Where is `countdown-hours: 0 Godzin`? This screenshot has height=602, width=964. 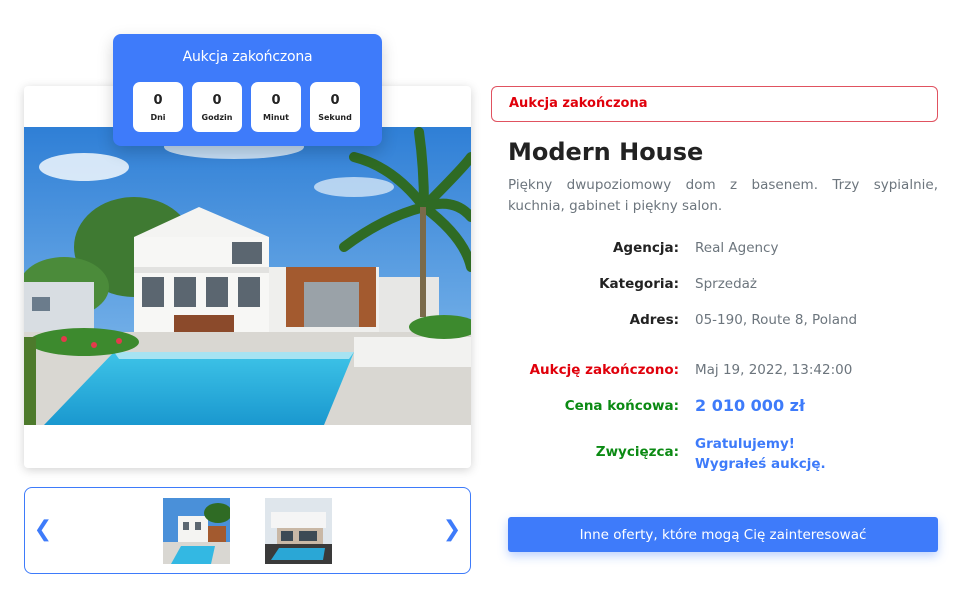 countdown-hours: 0 Godzin is located at coordinates (217, 107).